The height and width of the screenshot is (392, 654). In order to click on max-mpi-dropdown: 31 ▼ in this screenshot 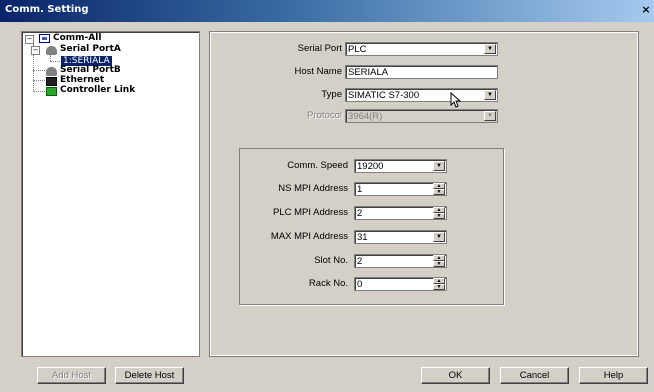, I will do `click(400, 237)`.